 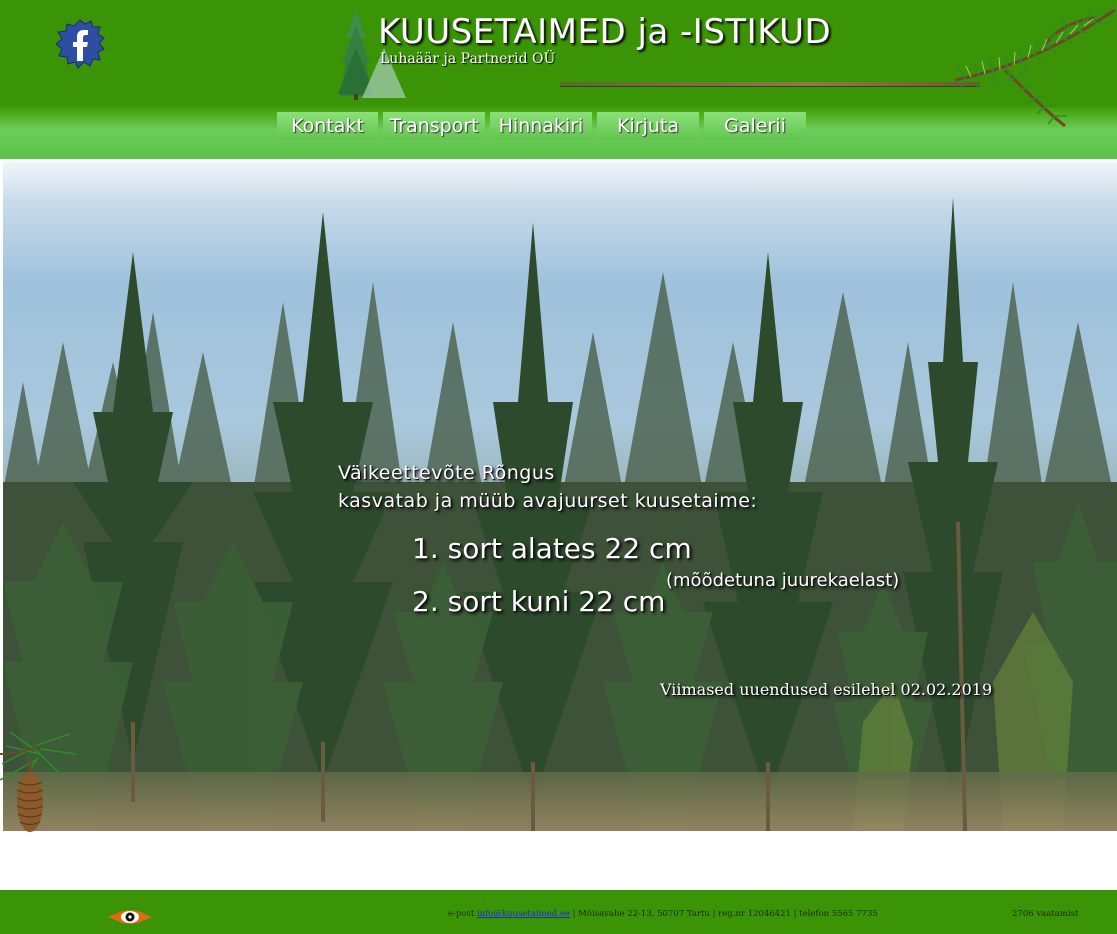 What do you see at coordinates (523, 914) in the screenshot?
I see `email-link: info@kuusetaimed.ee` at bounding box center [523, 914].